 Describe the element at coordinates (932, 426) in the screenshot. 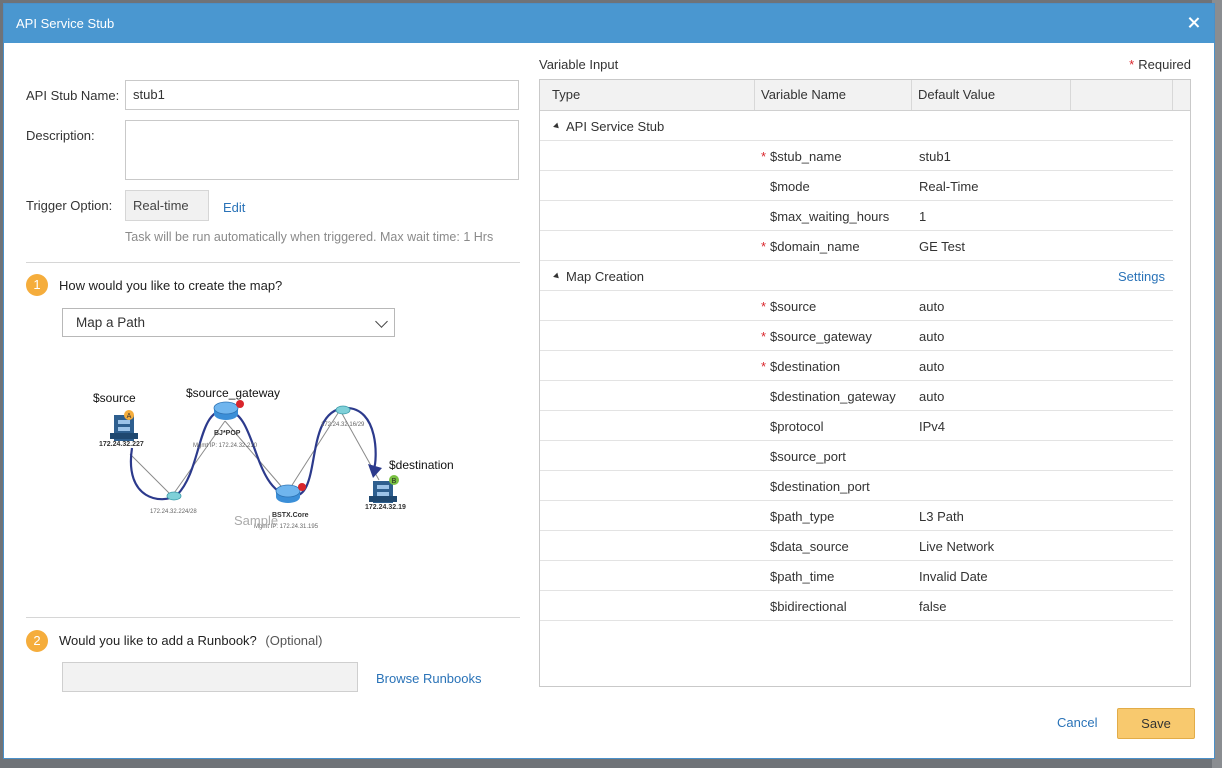

I see `default-value-cell: IPv4` at that location.